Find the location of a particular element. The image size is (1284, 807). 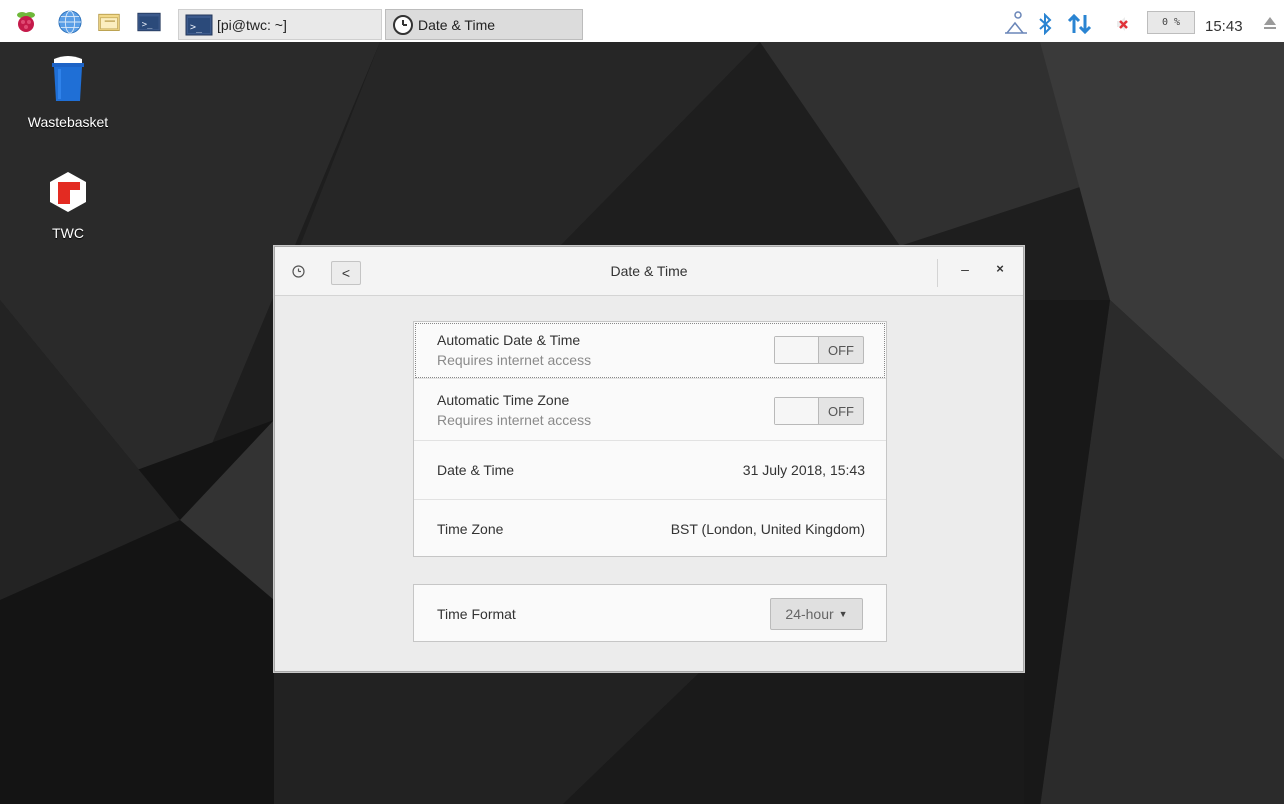

row-title: Automatic Date & Time is located at coordinates (509, 340).